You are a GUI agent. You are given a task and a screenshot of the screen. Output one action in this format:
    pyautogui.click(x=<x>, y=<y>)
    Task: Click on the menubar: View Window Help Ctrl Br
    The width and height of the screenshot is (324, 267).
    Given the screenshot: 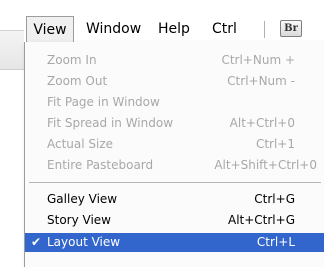 What is the action you would take?
    pyautogui.click(x=174, y=30)
    